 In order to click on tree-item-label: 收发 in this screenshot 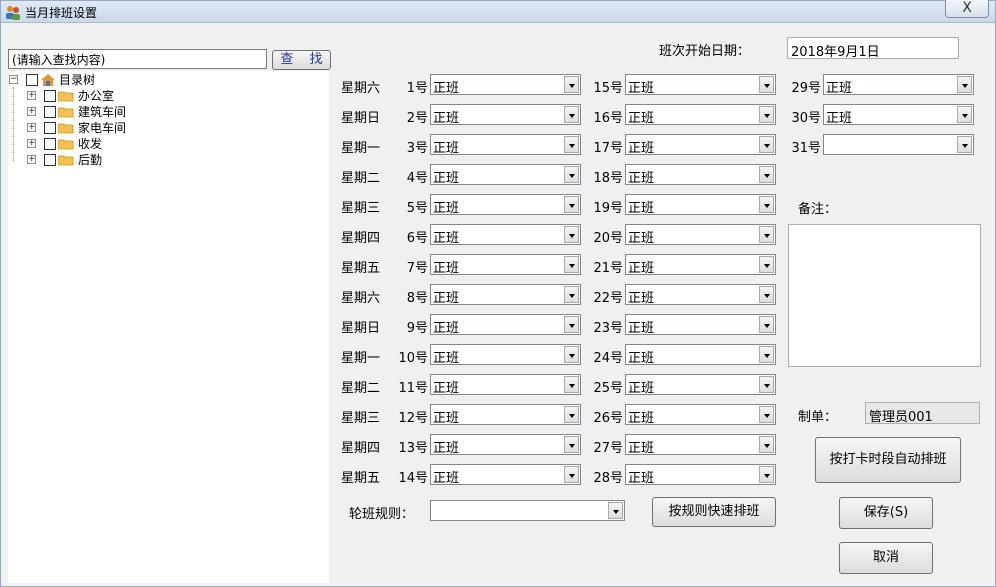, I will do `click(90, 144)`.